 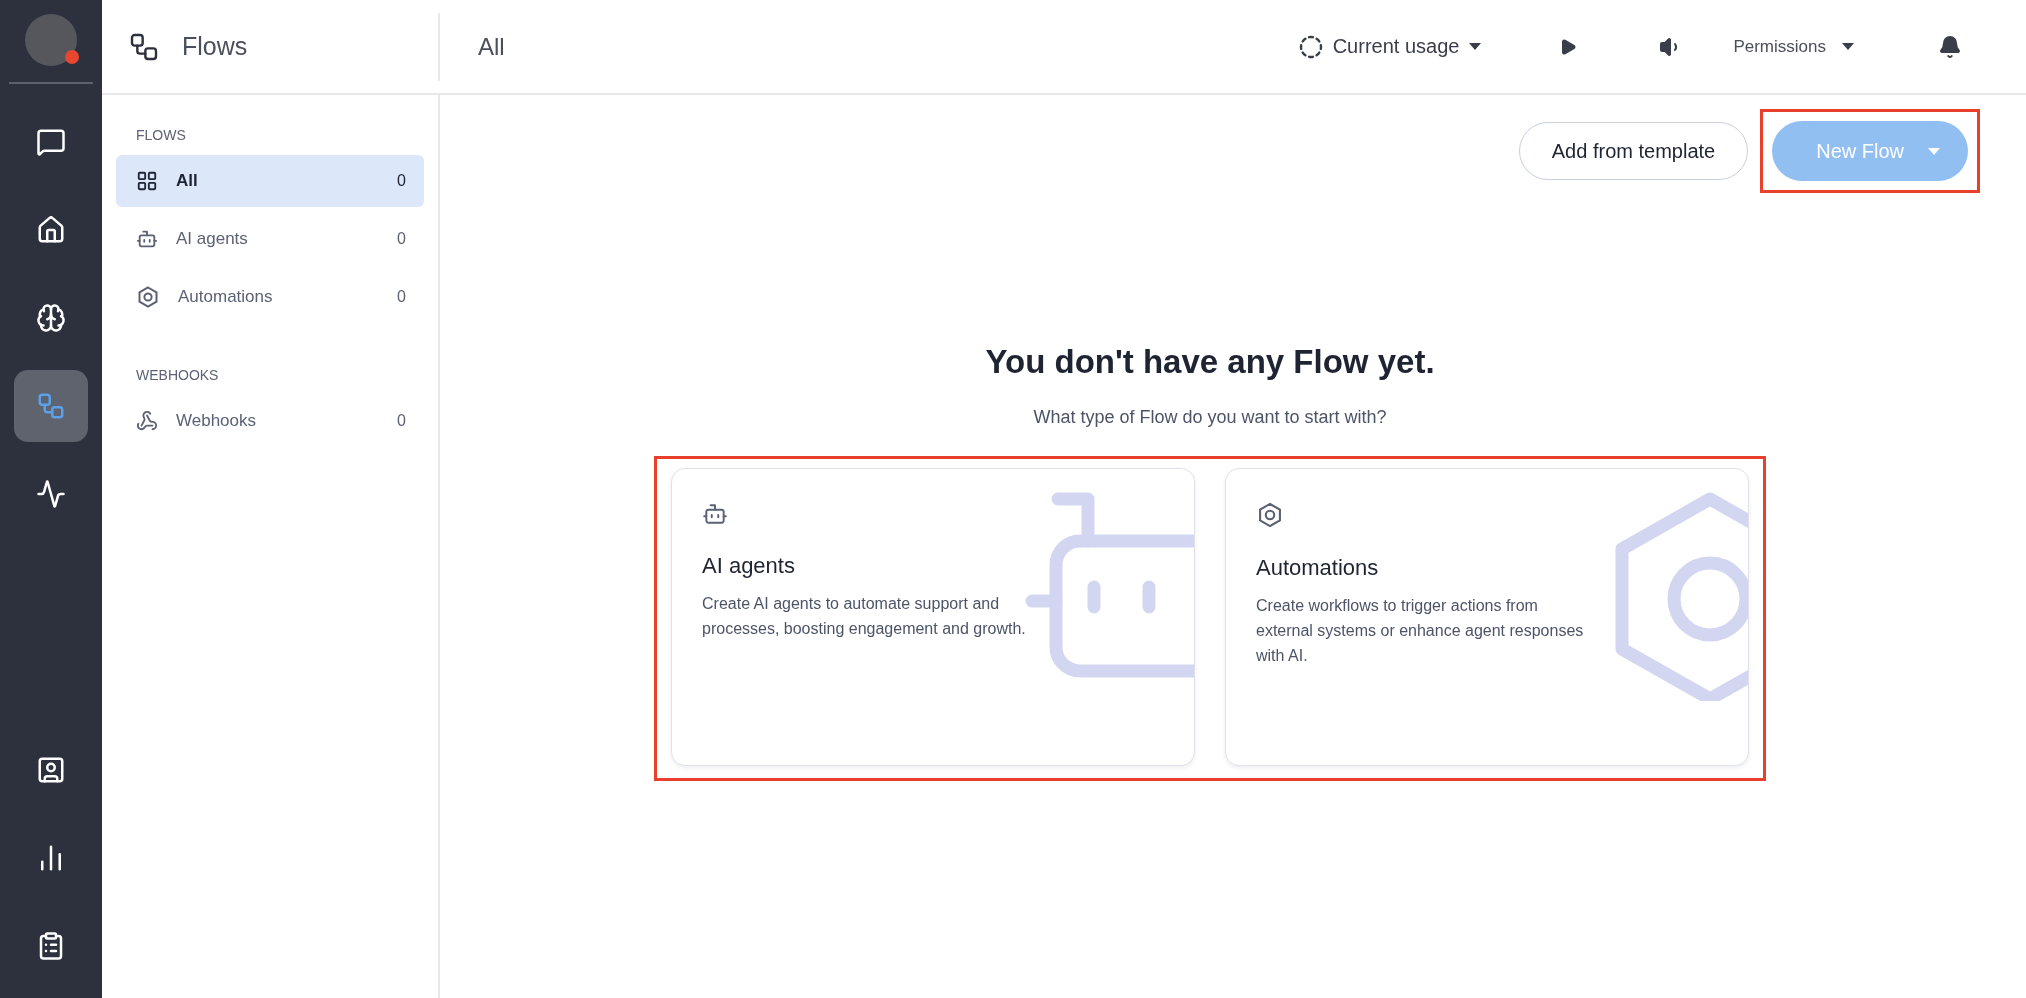 What do you see at coordinates (1950, 46) in the screenshot?
I see `bell-icon` at bounding box center [1950, 46].